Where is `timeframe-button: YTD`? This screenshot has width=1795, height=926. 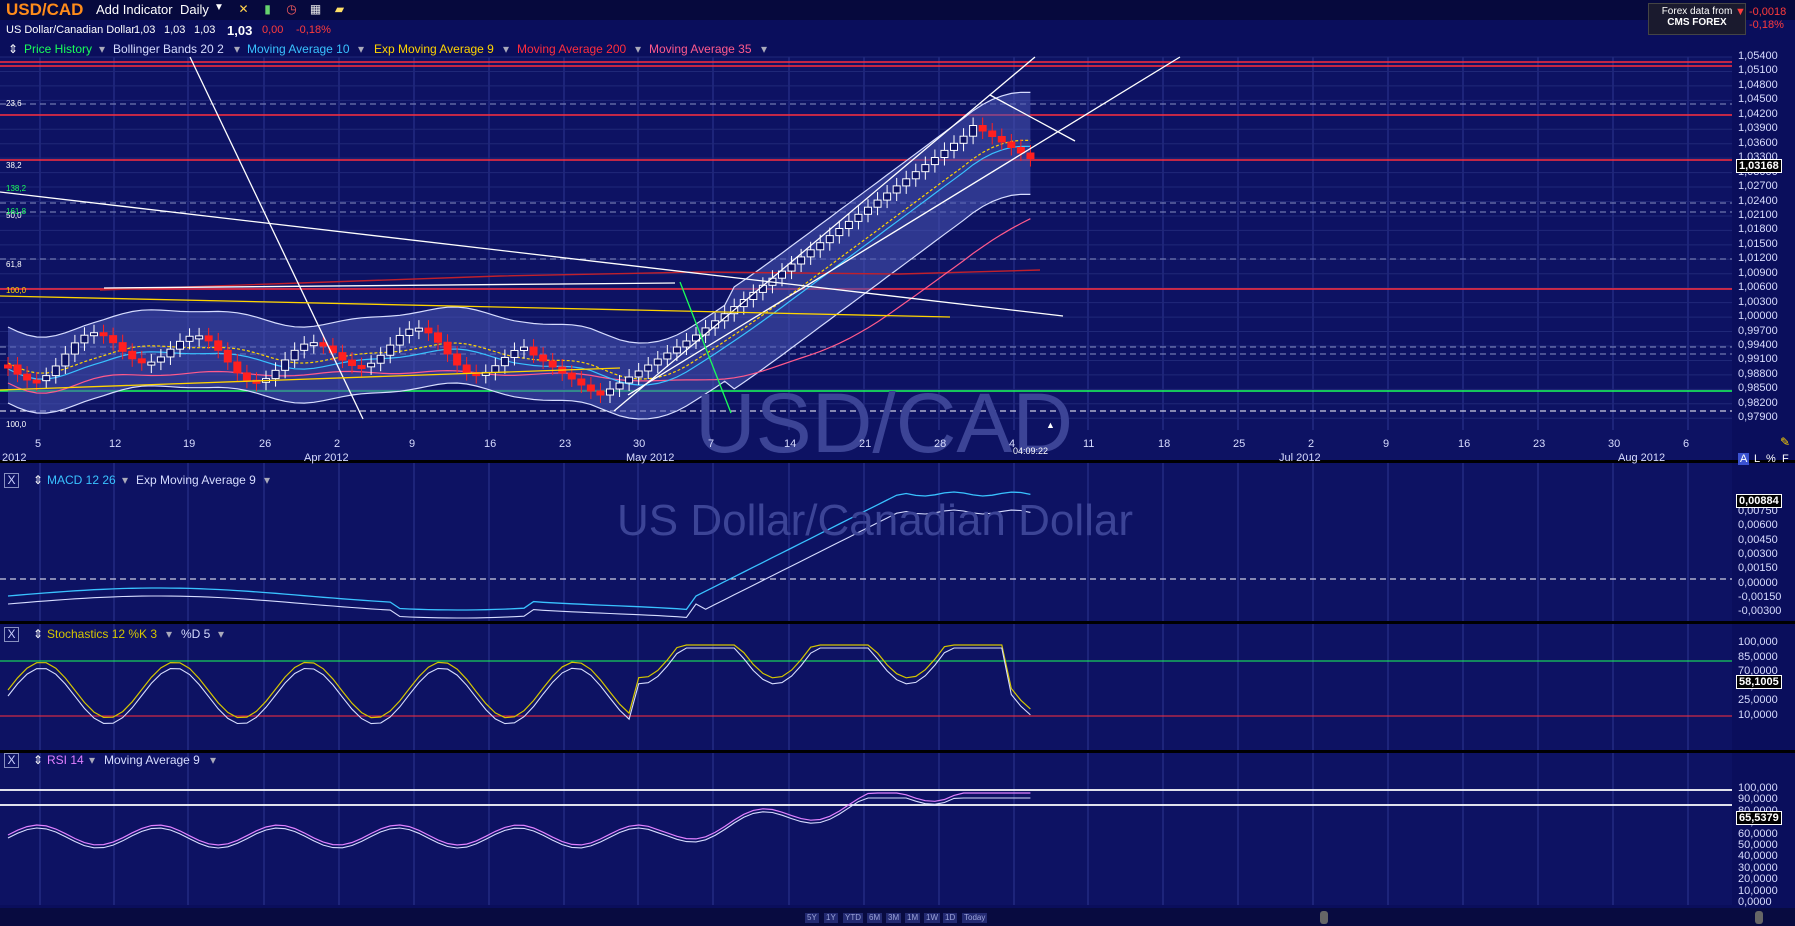 timeframe-button: YTD is located at coordinates (853, 918).